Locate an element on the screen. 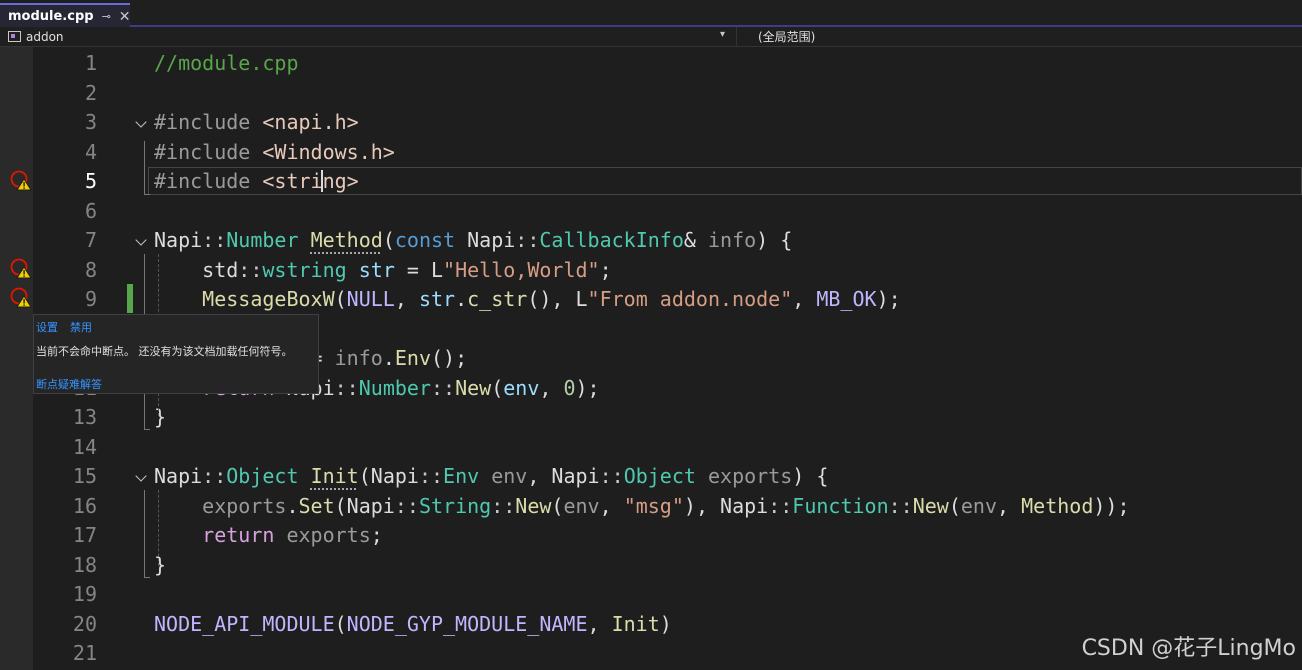  disable-link: 禁用 is located at coordinates (81, 327).